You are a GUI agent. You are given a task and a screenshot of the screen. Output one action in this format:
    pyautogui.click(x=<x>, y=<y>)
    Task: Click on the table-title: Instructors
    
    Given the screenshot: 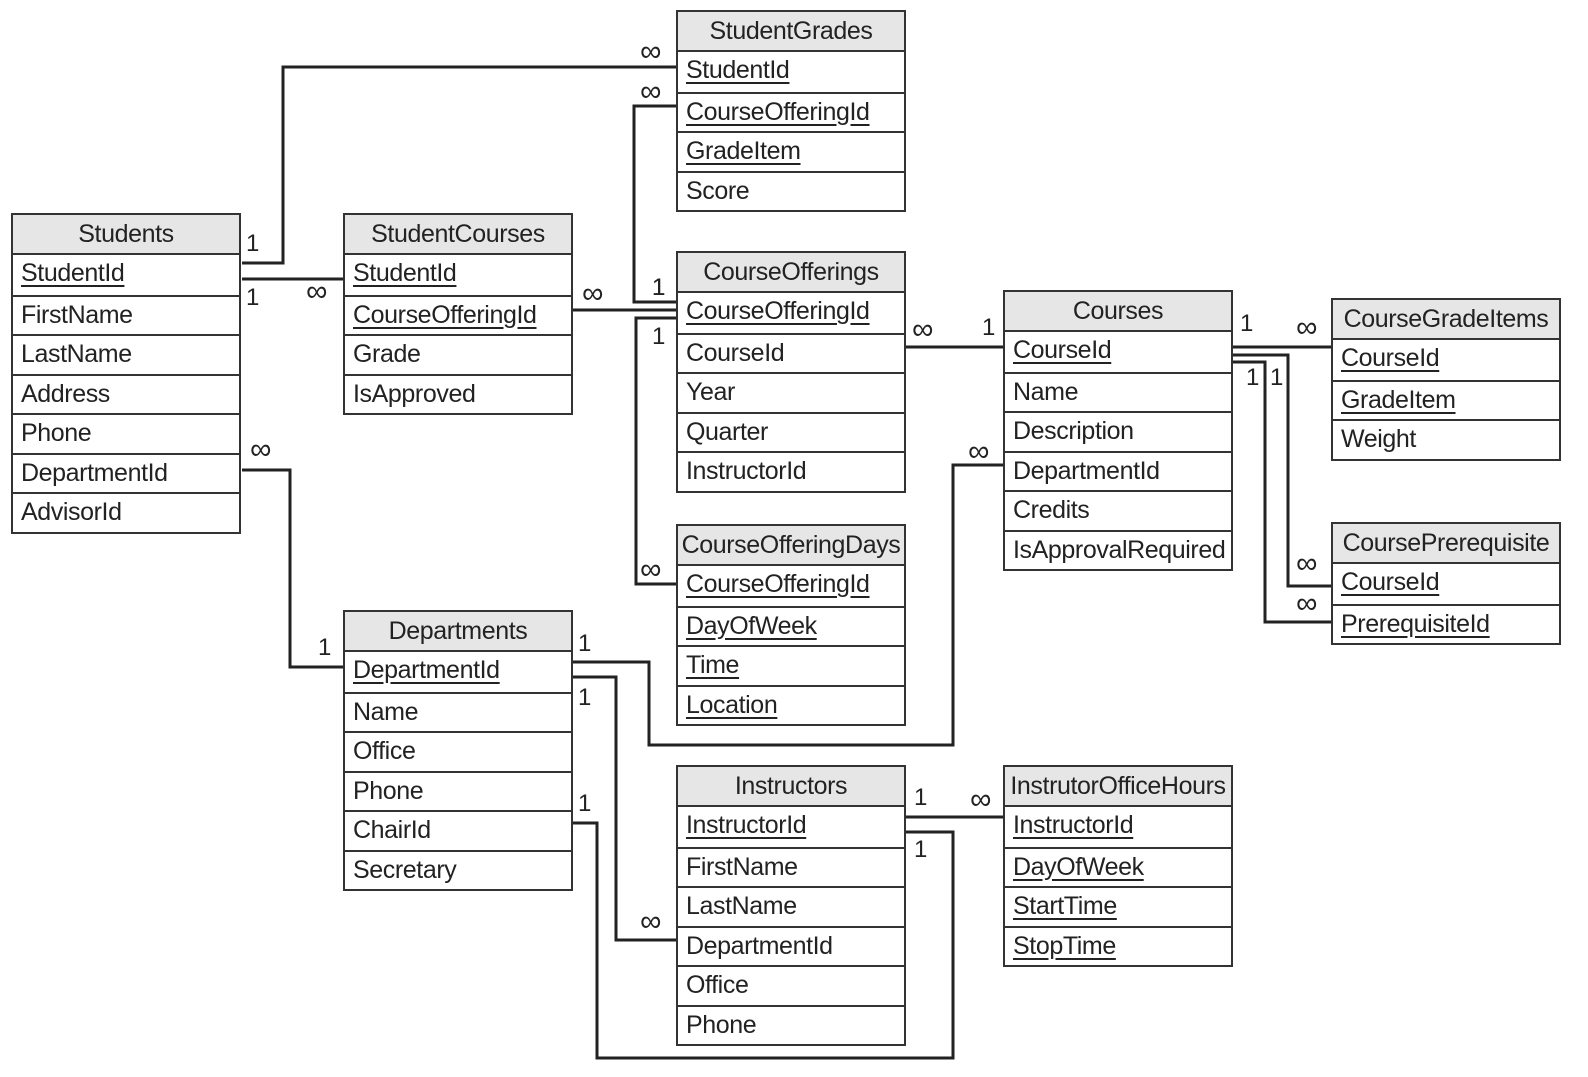 What is the action you would take?
    pyautogui.click(x=791, y=787)
    